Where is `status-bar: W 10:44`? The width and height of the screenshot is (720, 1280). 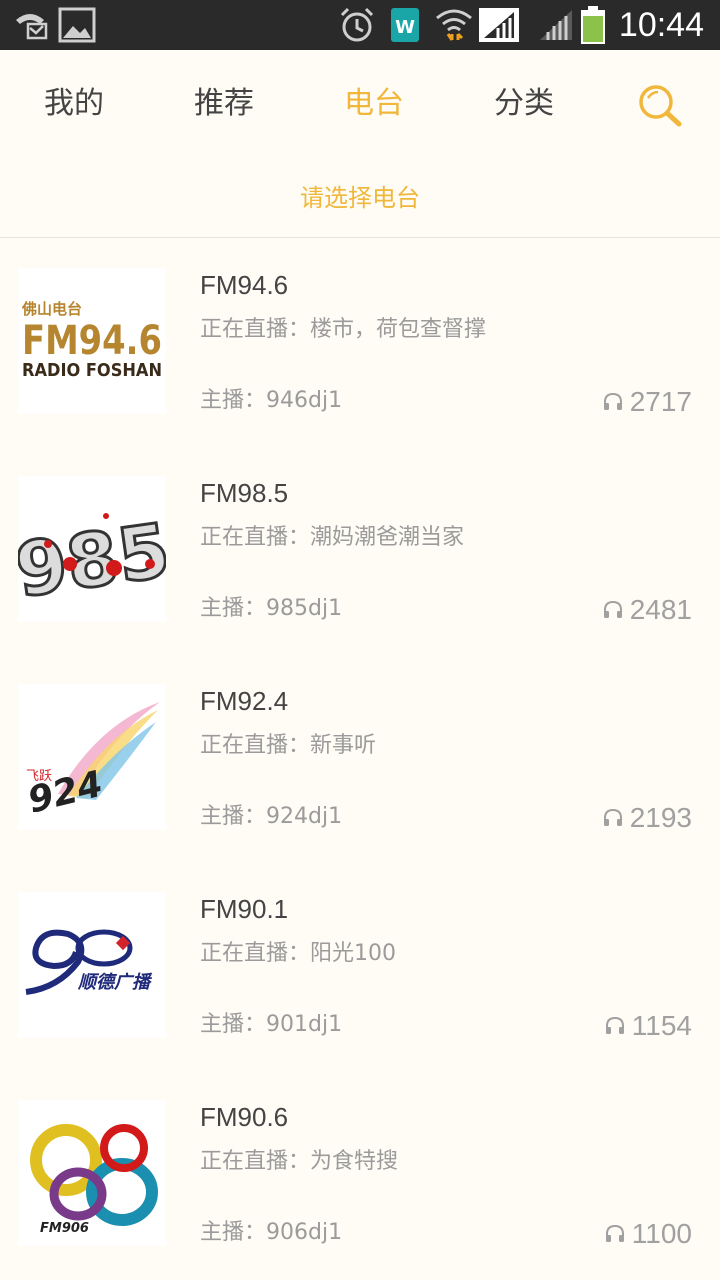
status-bar: W 10:44 is located at coordinates (360, 25).